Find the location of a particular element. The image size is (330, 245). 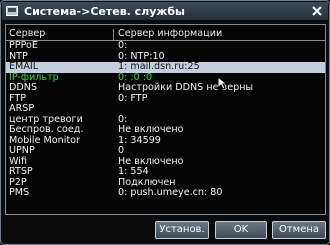

service-info: 0: is located at coordinates (123, 45).